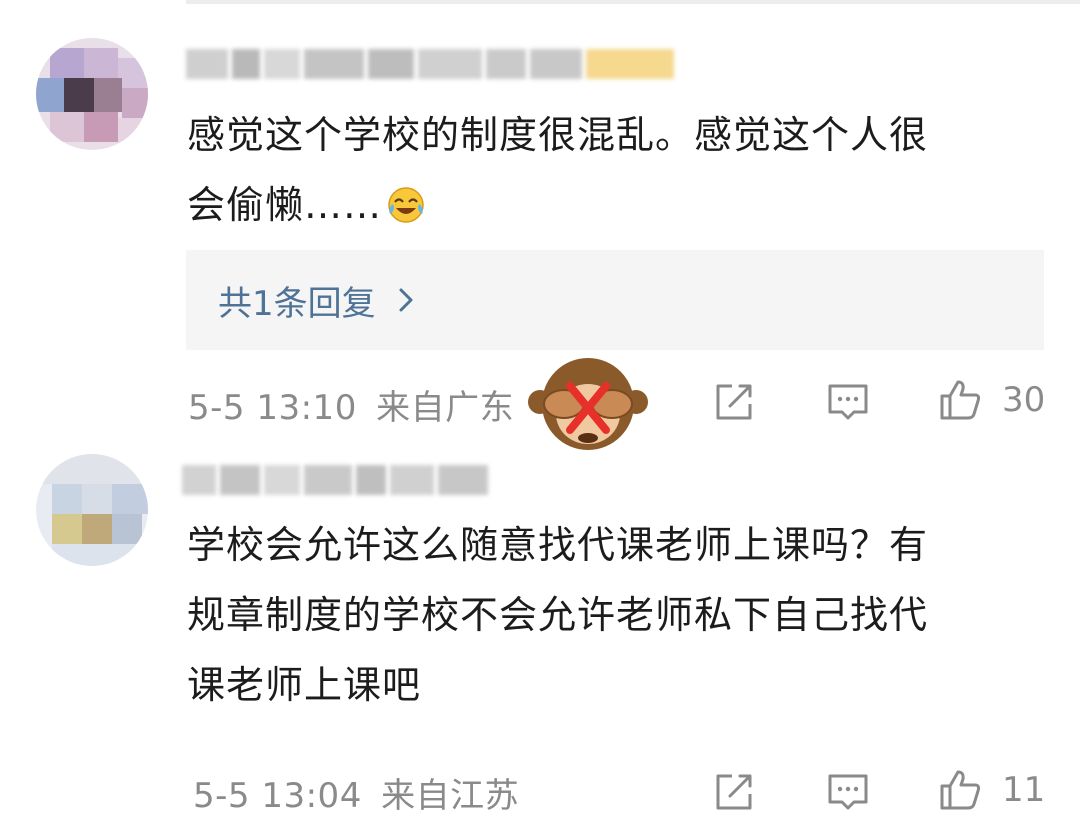  I want to click on comment-location: 来自广东, so click(445, 408).